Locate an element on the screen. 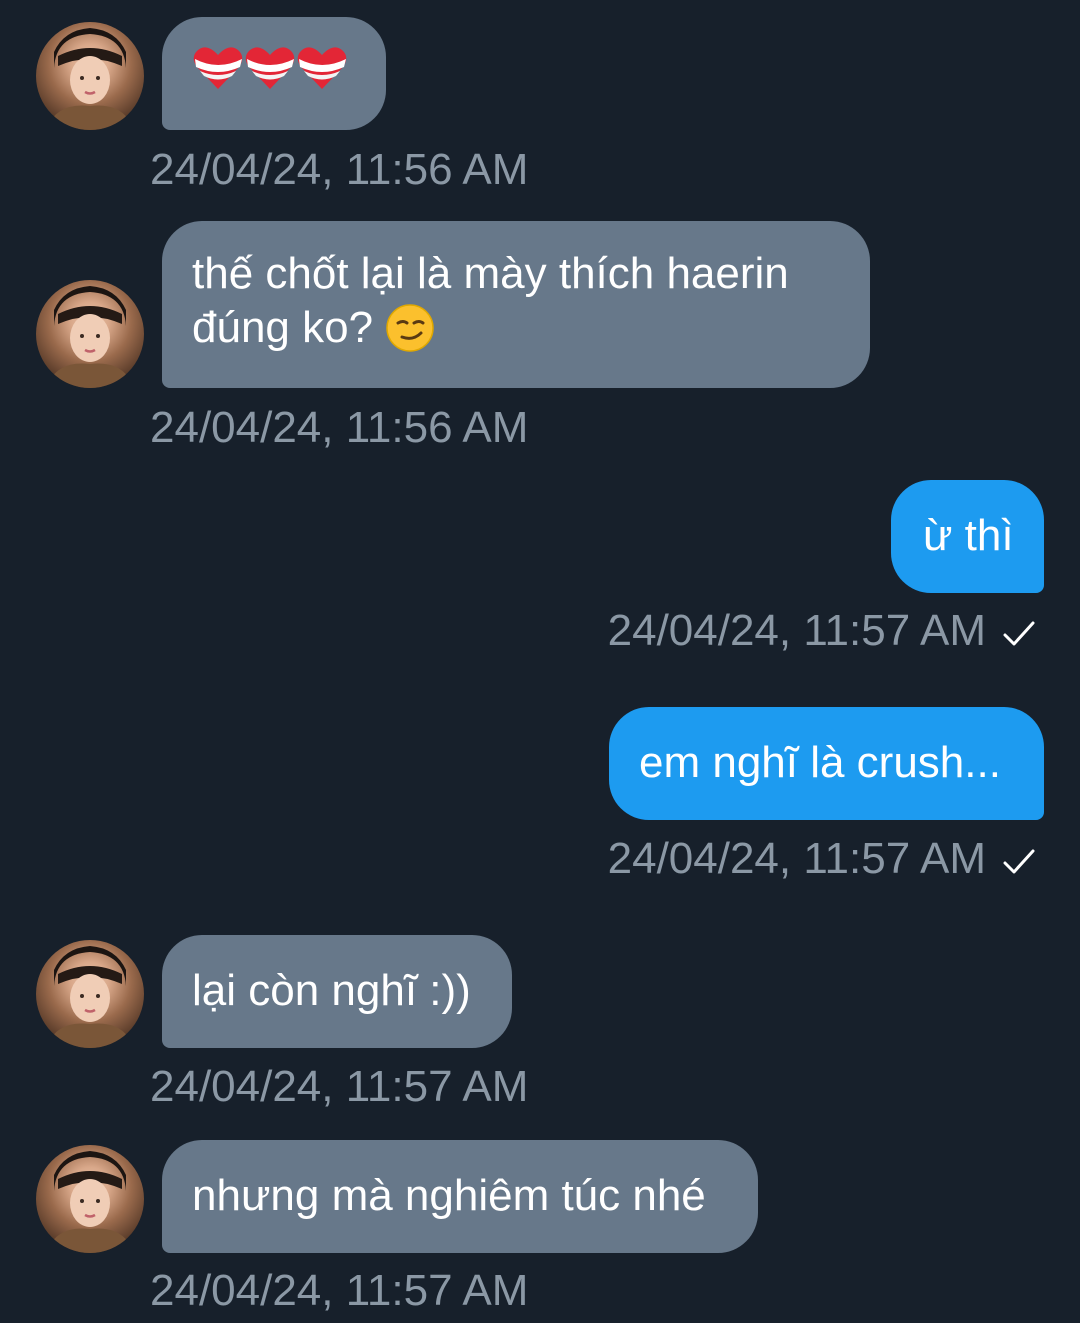 Image resolution: width=1080 pixels, height=1323 pixels. message-text: ừ thì is located at coordinates (968, 535).